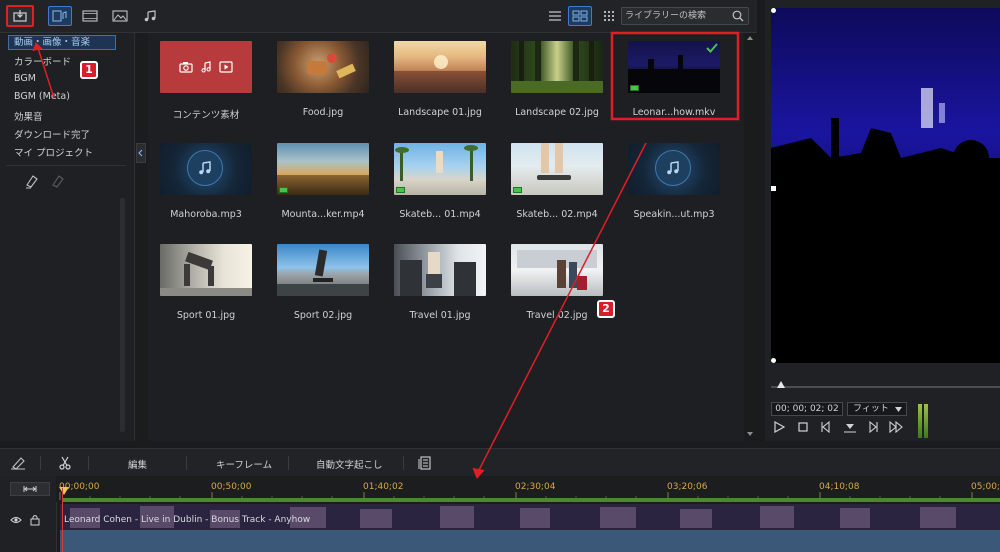  Describe the element at coordinates (425, 463) in the screenshot. I see `subtitle-list-icon` at that location.